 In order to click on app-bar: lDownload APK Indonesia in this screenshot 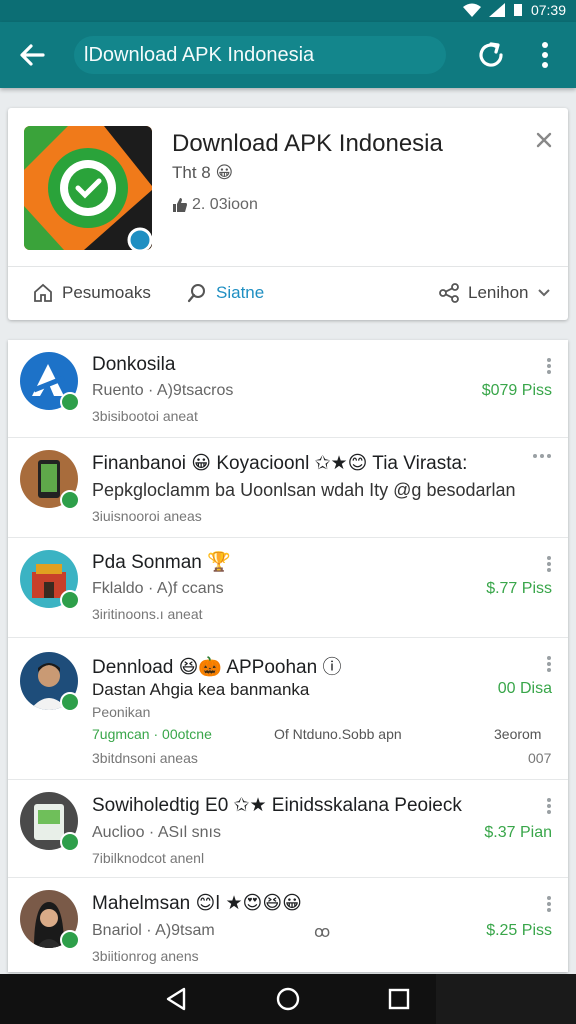, I will do `click(288, 55)`.